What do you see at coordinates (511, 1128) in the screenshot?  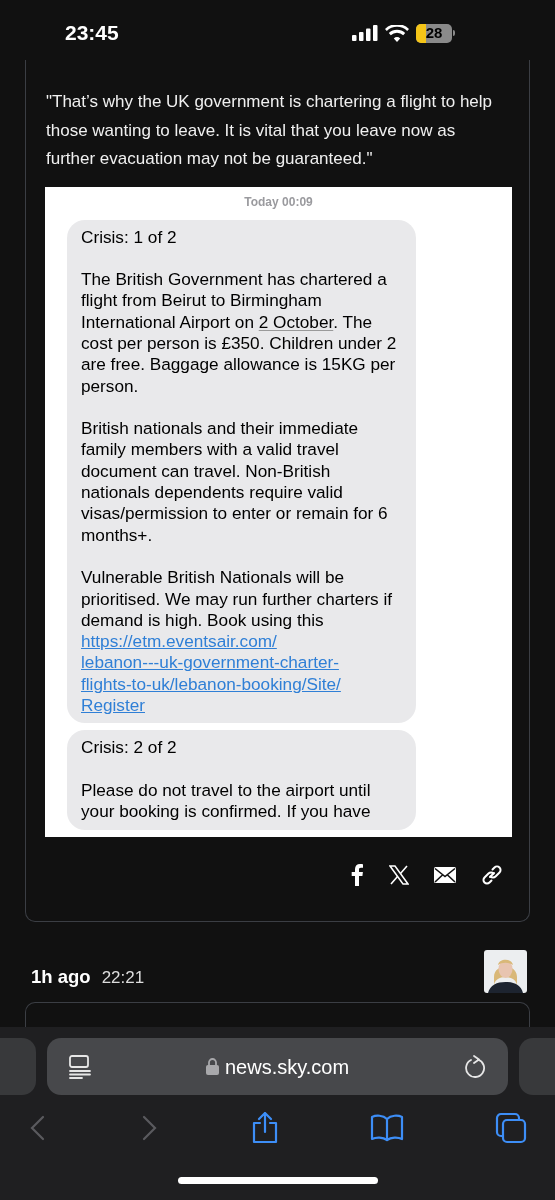 I see `tabs-icon` at bounding box center [511, 1128].